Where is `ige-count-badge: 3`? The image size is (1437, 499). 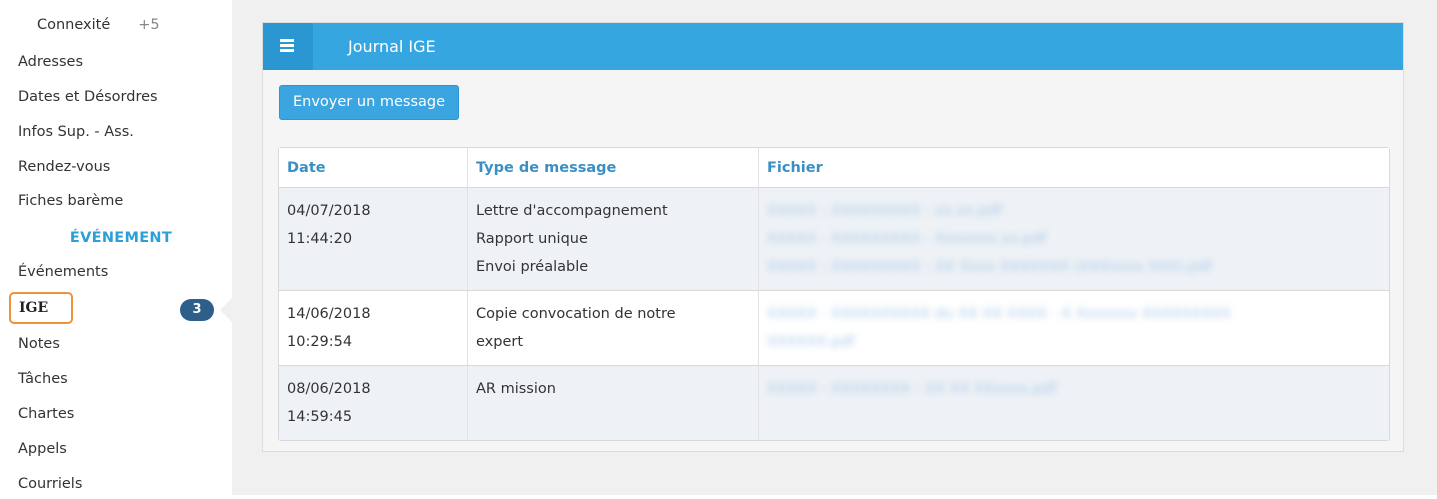
ige-count-badge: 3 is located at coordinates (197, 310).